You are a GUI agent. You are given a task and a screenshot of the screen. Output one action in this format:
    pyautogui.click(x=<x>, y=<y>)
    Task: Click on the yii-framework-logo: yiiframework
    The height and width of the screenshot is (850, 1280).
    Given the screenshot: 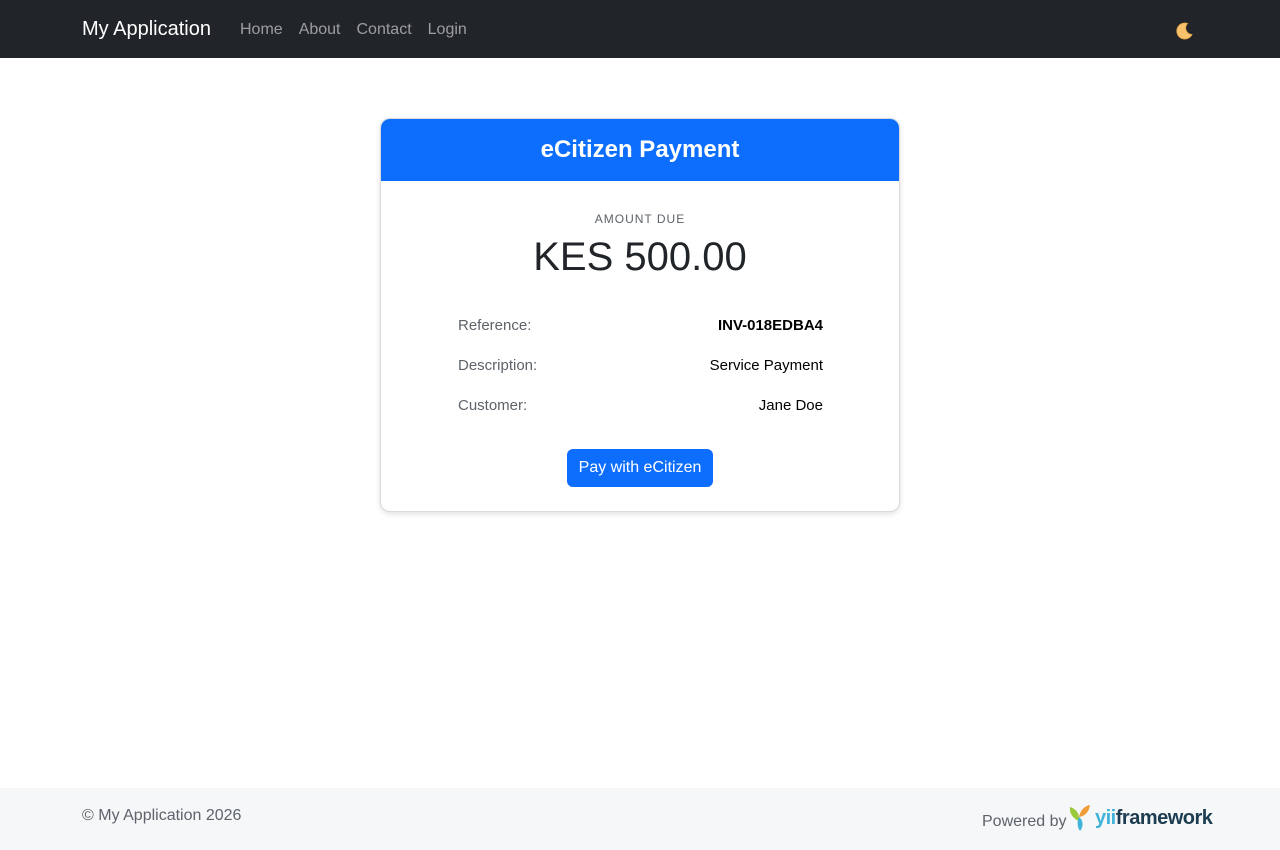 What is the action you would take?
    pyautogui.click(x=1140, y=818)
    